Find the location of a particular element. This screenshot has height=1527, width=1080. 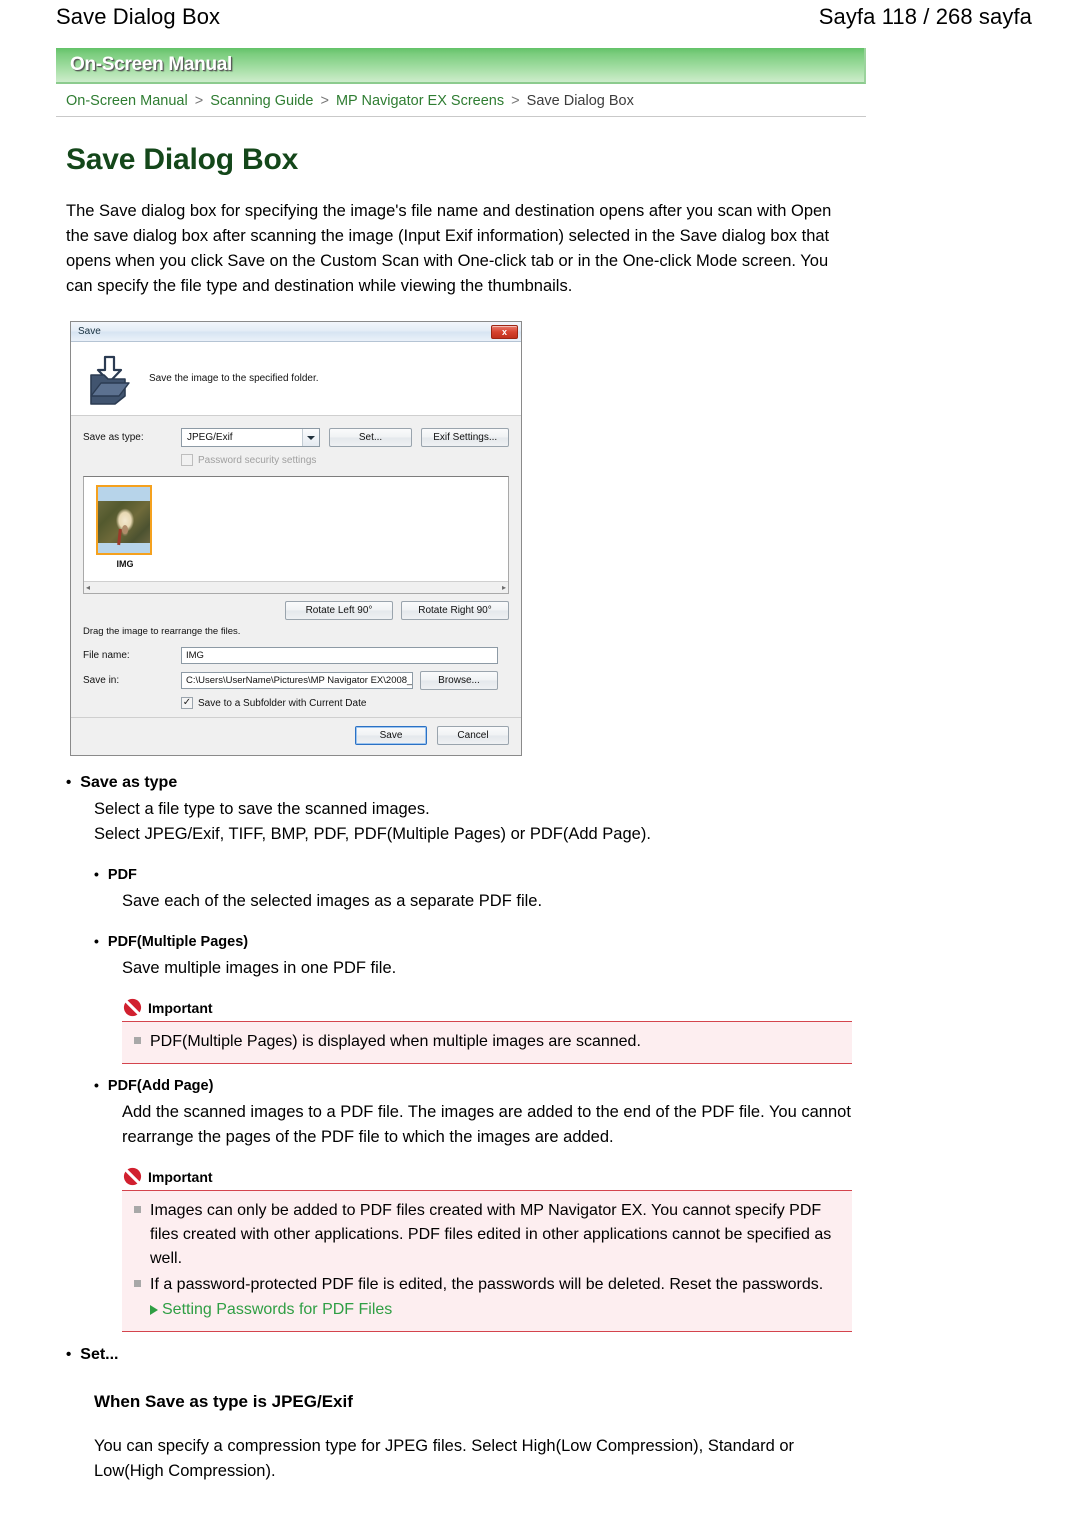

rotate-right-button: Rotate Right 90° is located at coordinates (455, 610).